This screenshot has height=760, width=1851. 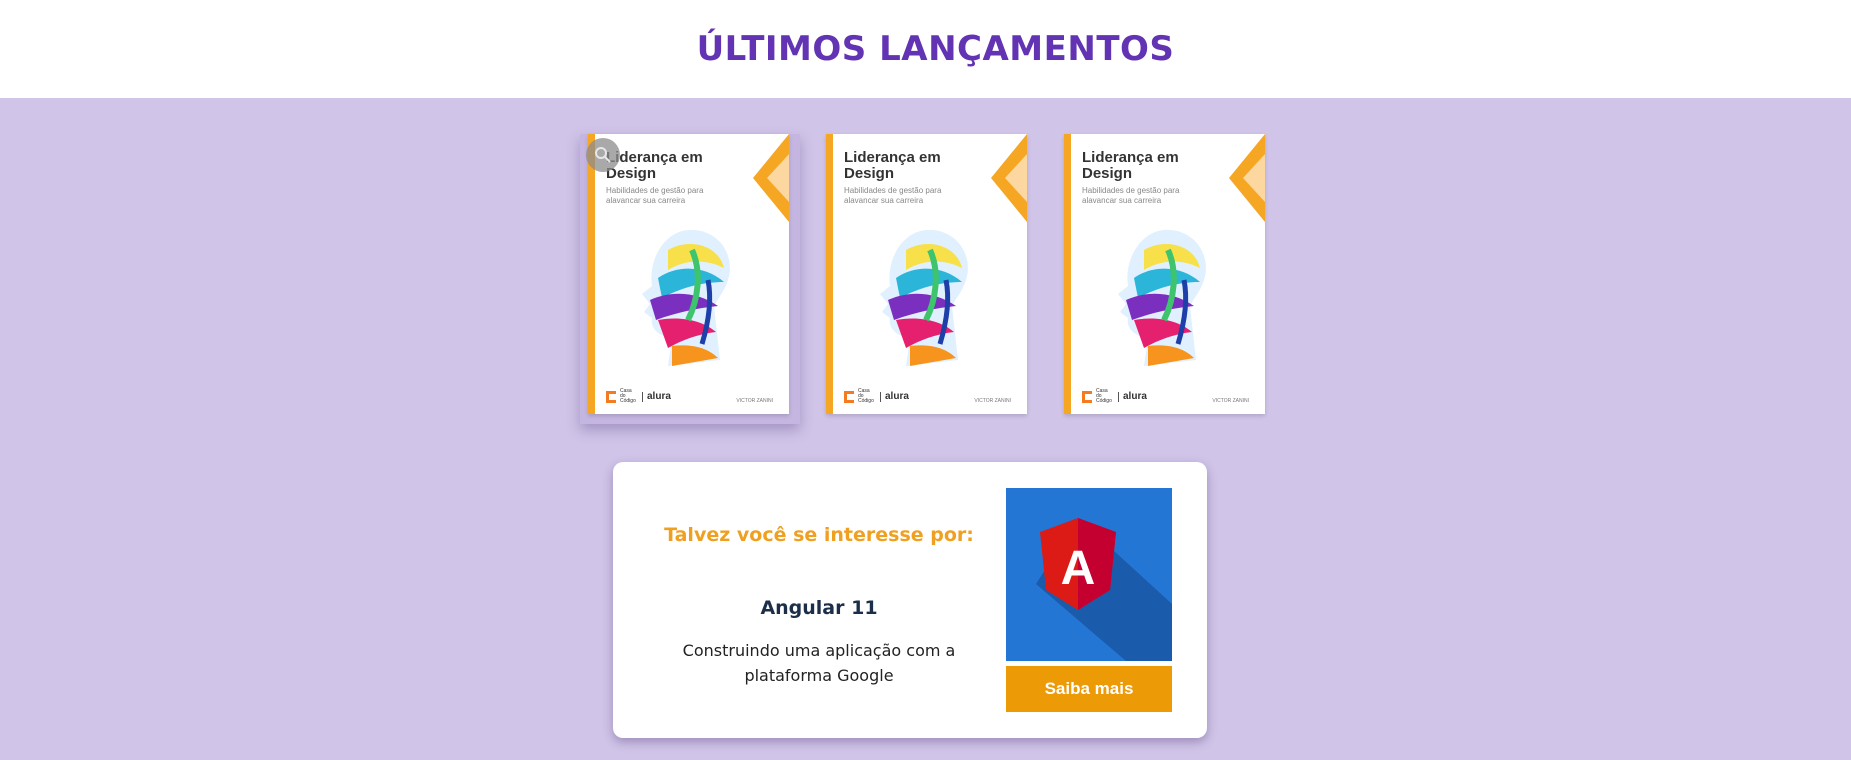 What do you see at coordinates (819, 608) in the screenshot?
I see `course-title: Angular 11` at bounding box center [819, 608].